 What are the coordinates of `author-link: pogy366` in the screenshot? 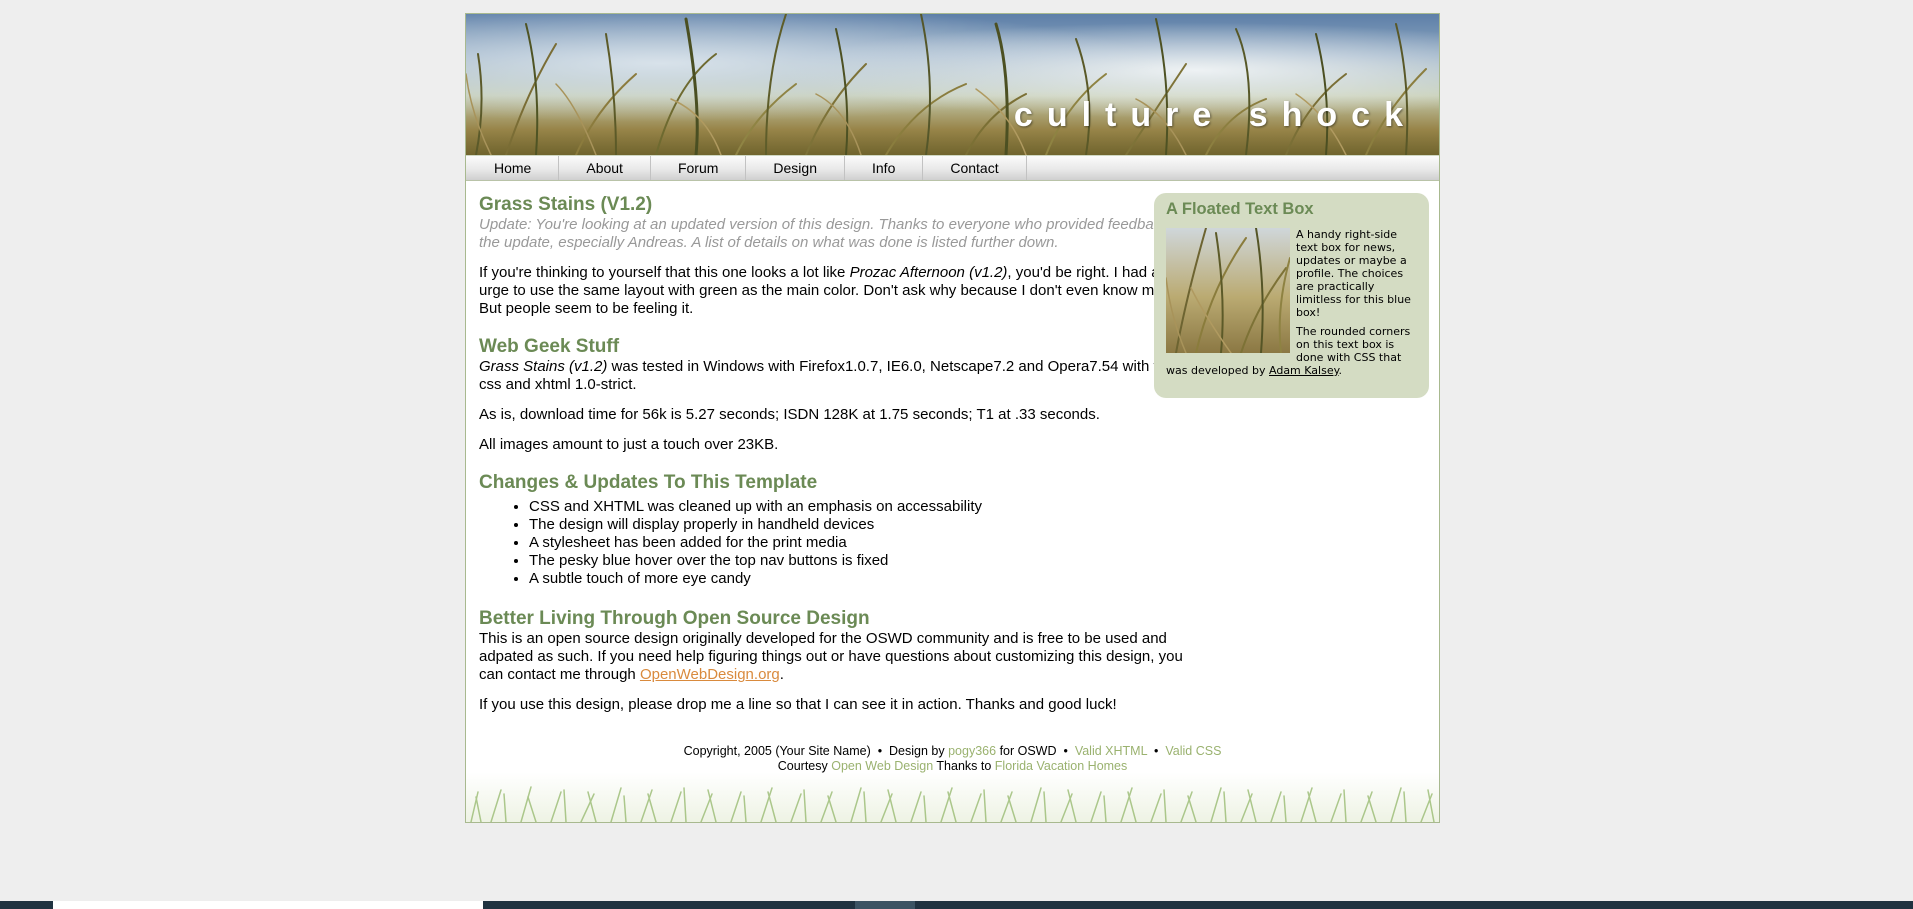 It's located at (972, 751).